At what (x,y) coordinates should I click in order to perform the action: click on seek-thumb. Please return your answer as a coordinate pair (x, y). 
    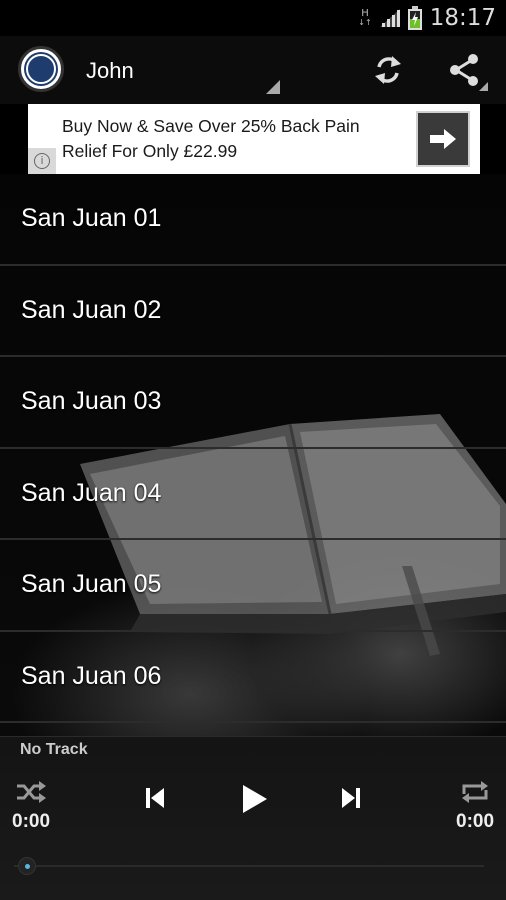
    Looking at the image, I should click on (27, 866).